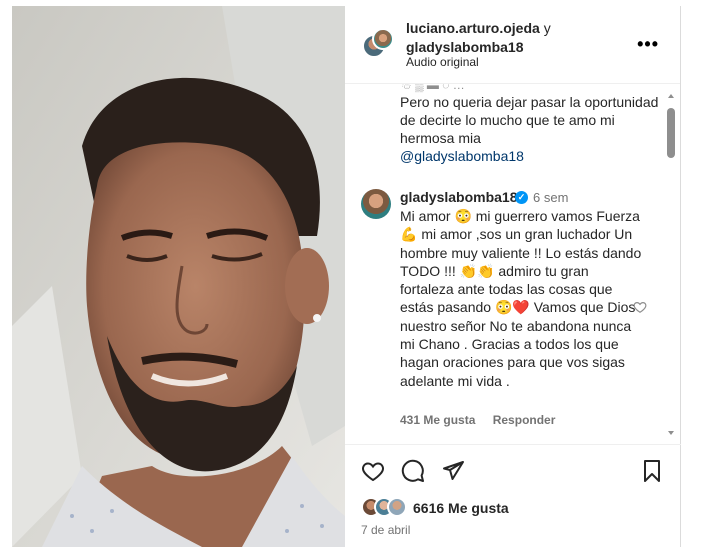  I want to click on owner-username-link: gladyslabomba18, so click(465, 47).